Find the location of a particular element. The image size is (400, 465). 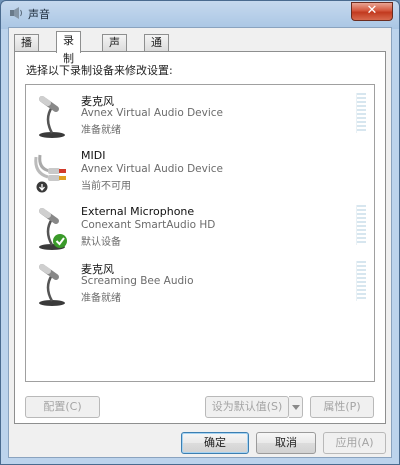

close-icon: ✕ is located at coordinates (372, 10).